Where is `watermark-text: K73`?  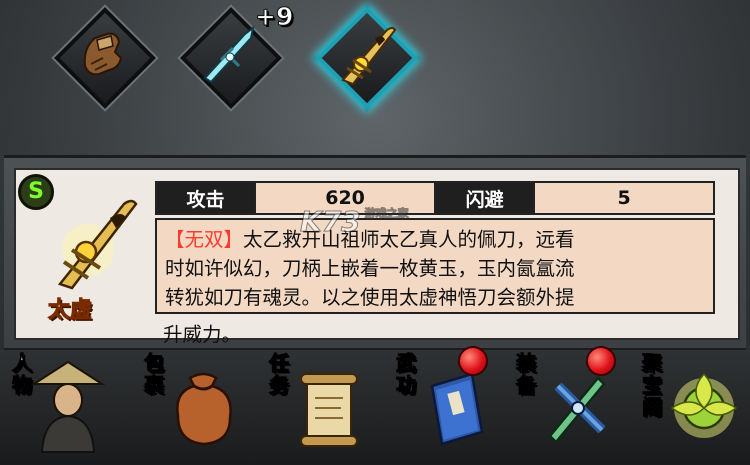
watermark-text: K73 is located at coordinates (331, 222).